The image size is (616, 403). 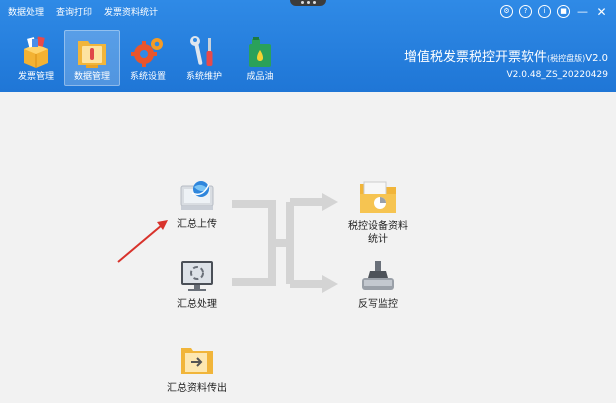 What do you see at coordinates (554, 11) in the screenshot?
I see `window-controls: ⚙ ? i ■ — ✕` at bounding box center [554, 11].